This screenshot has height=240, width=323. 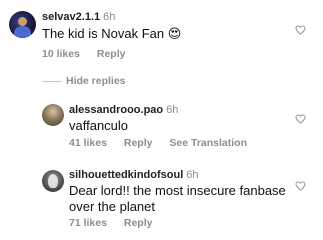 I want to click on divider, so click(x=52, y=81).